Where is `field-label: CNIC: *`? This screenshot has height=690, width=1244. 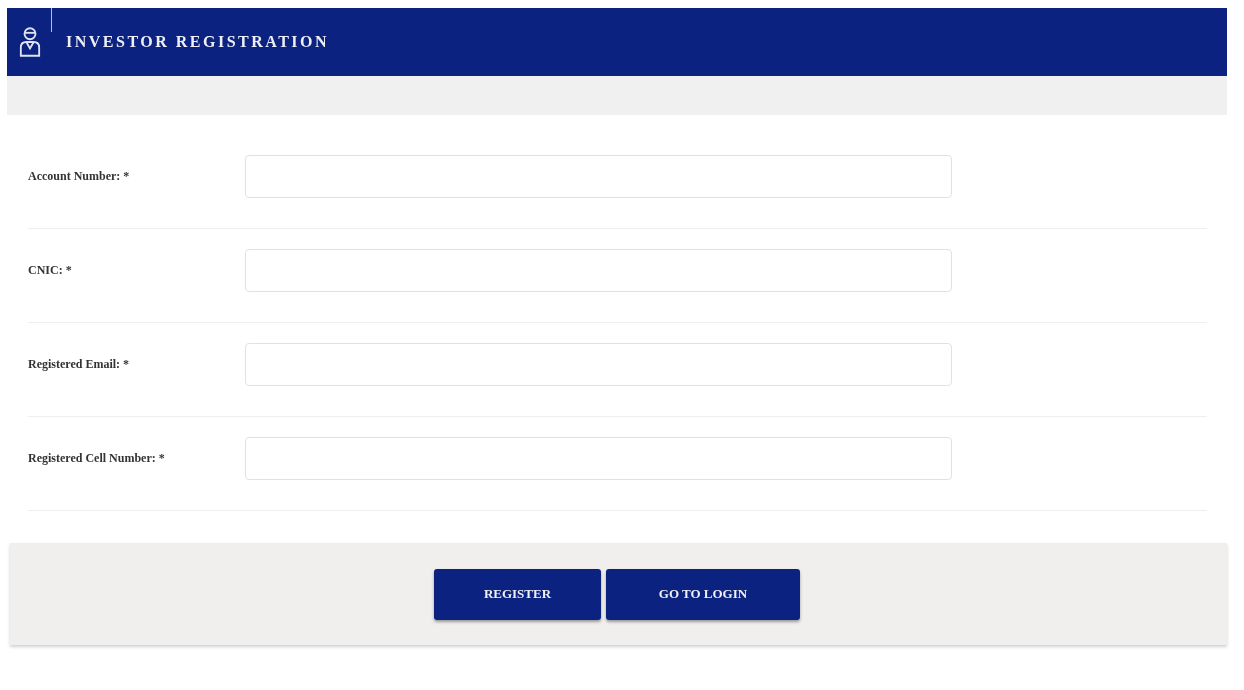 field-label: CNIC: * is located at coordinates (50, 270).